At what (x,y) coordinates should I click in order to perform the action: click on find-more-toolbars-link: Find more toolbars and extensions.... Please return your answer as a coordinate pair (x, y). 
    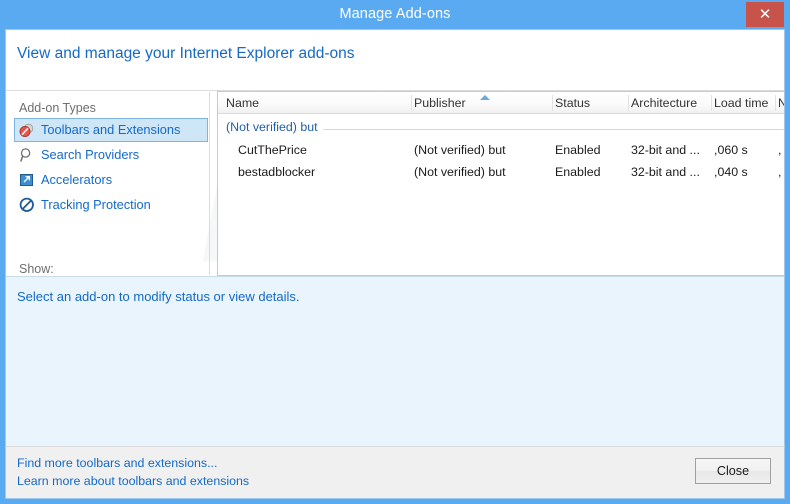
    Looking at the image, I should click on (117, 463).